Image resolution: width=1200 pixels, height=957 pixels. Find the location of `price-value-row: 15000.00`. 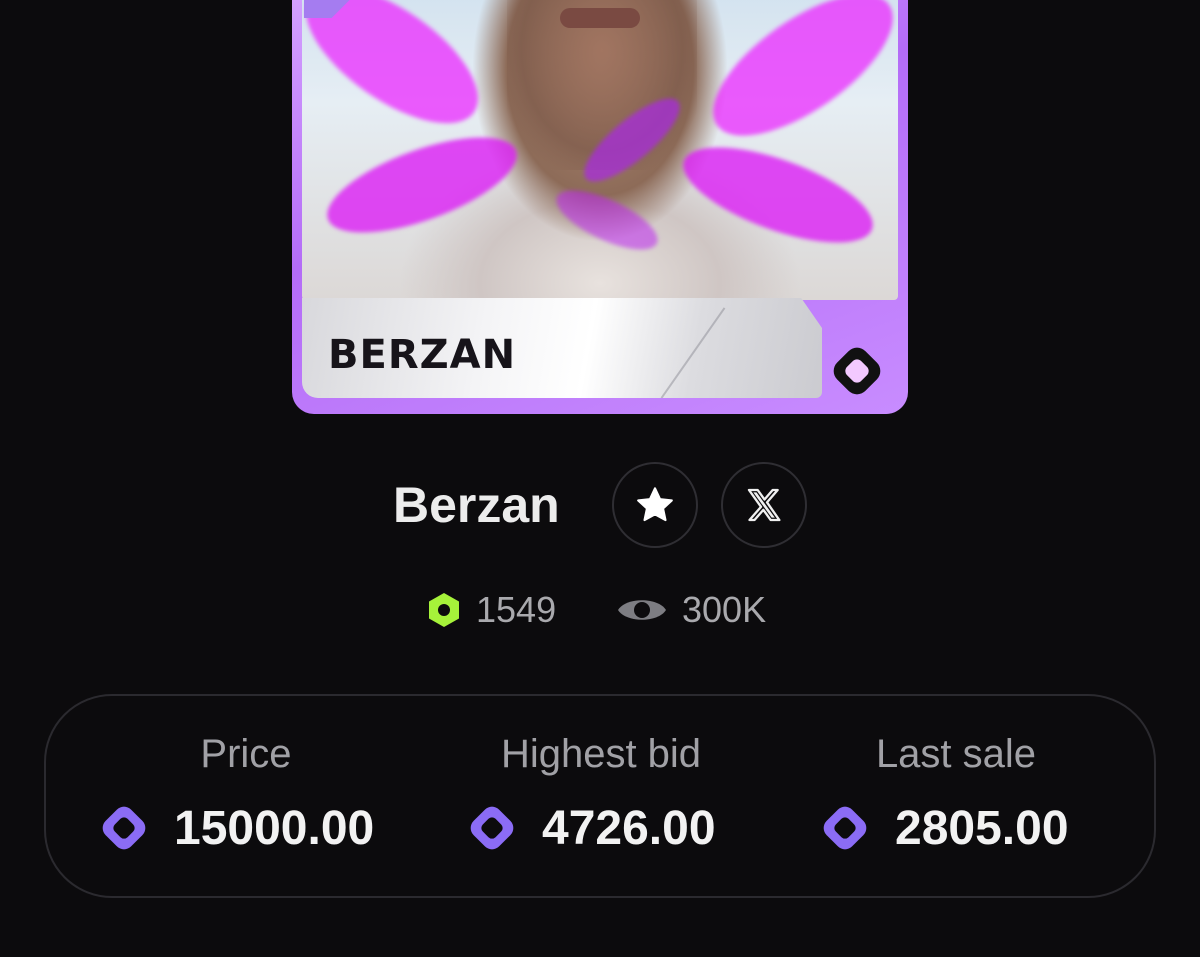

price-value-row: 15000.00 is located at coordinates (235, 828).